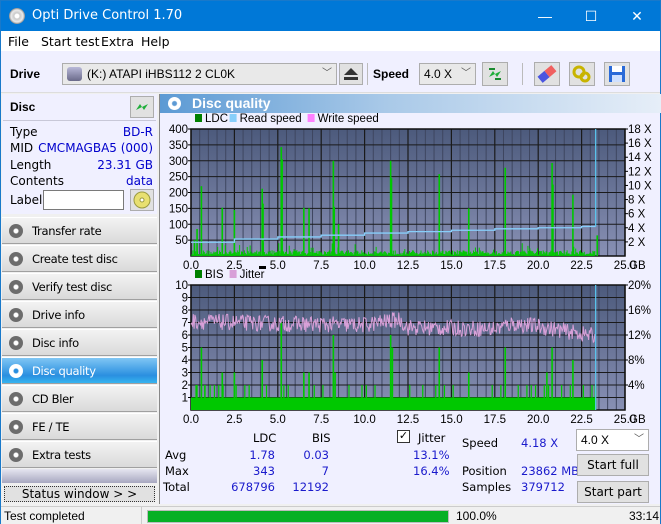 The height and width of the screenshot is (524, 661). I want to click on x-tick-label: 5.0, so click(278, 266).